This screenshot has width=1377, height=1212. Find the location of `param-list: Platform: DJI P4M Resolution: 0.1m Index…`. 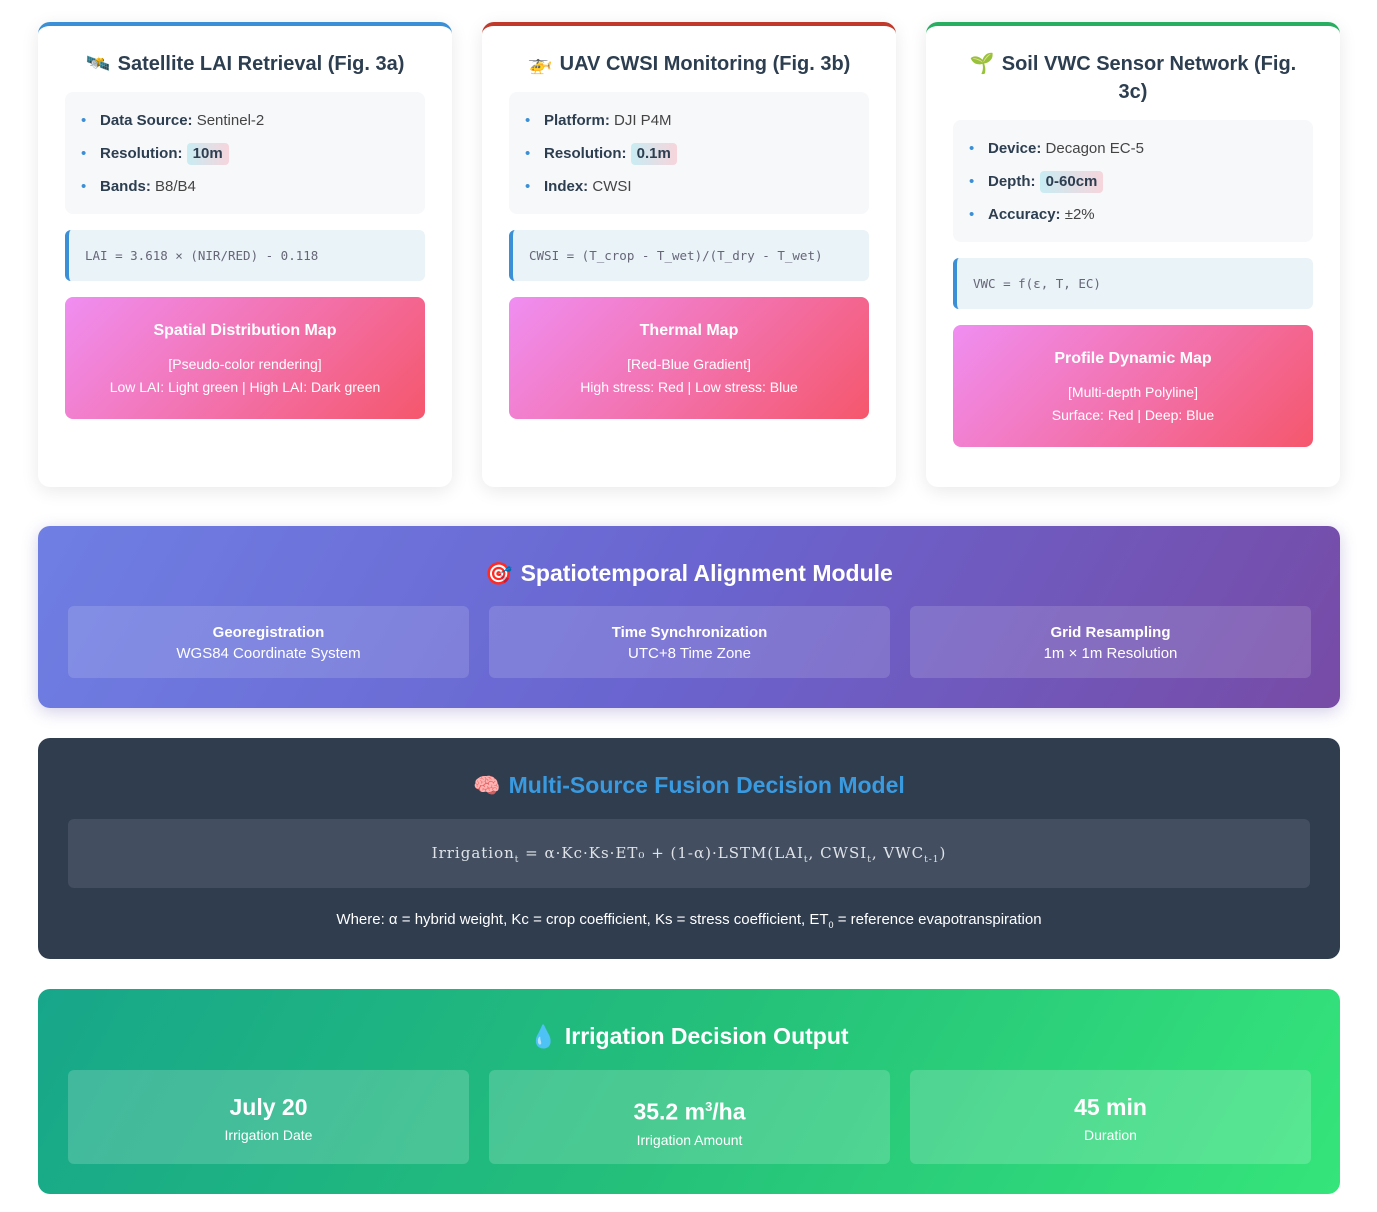

param-list: Platform: DJI P4M Resolution: 0.1m Index… is located at coordinates (689, 153).